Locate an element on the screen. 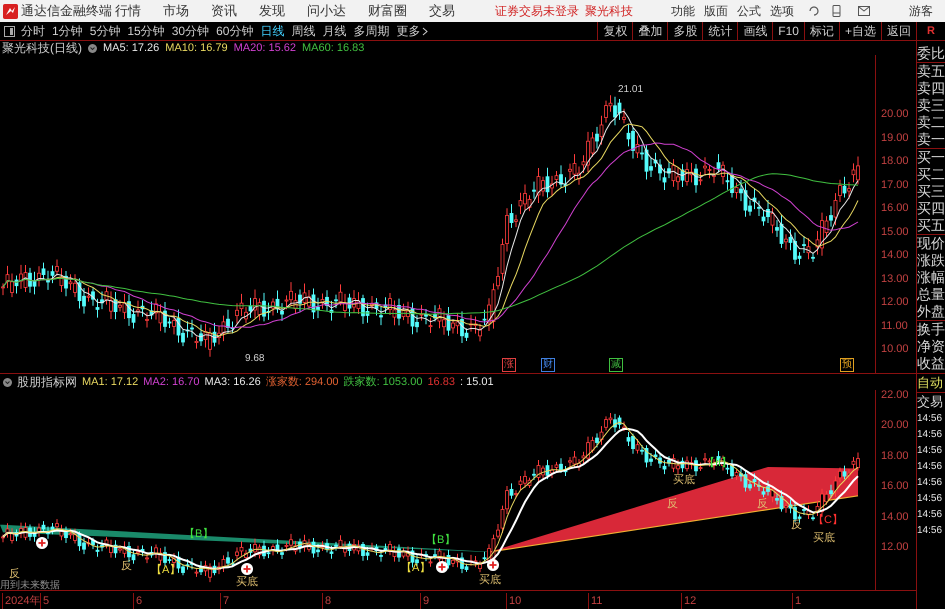 The width and height of the screenshot is (945, 609). quote-label: 外盘 is located at coordinates (931, 311).